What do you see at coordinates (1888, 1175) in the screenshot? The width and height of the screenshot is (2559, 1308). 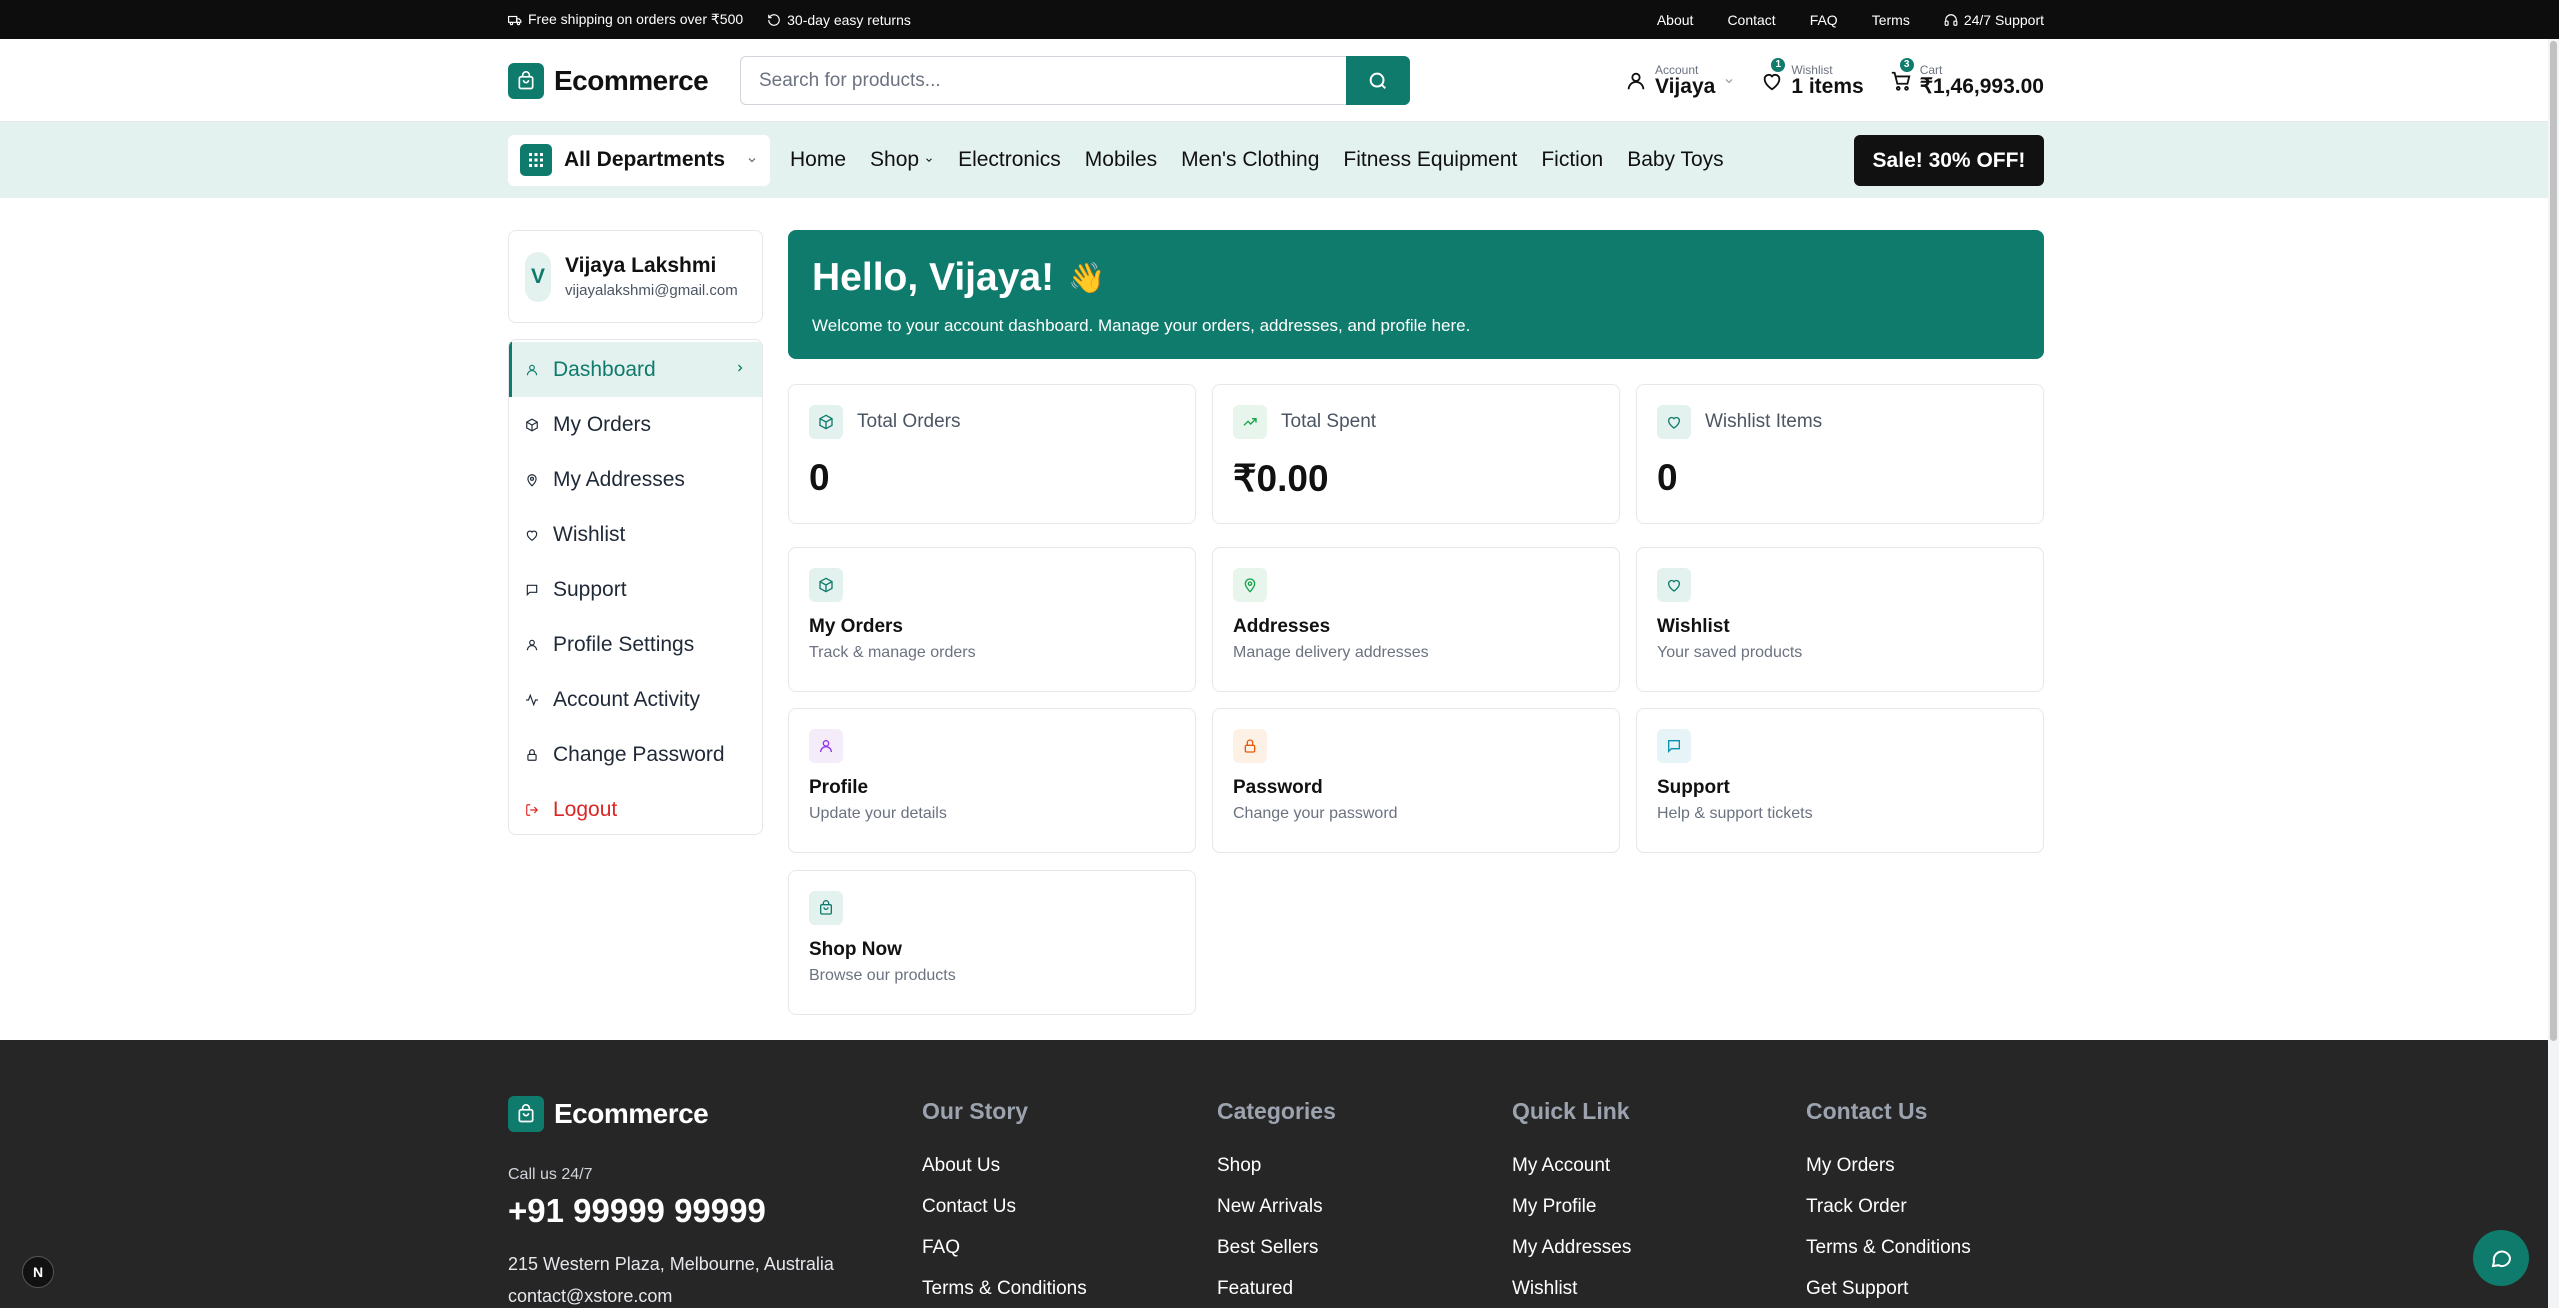 I see `footer-link: My Orders` at bounding box center [1888, 1175].